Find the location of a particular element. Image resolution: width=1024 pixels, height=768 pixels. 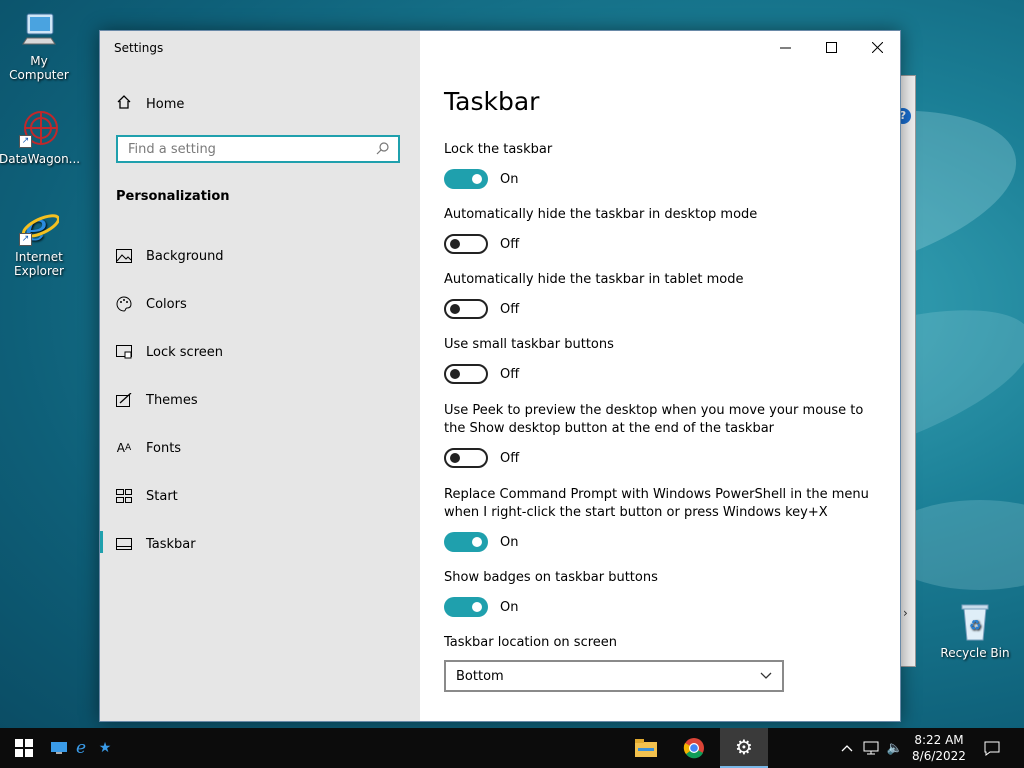

volume-button: 🔈 is located at coordinates (895, 748).